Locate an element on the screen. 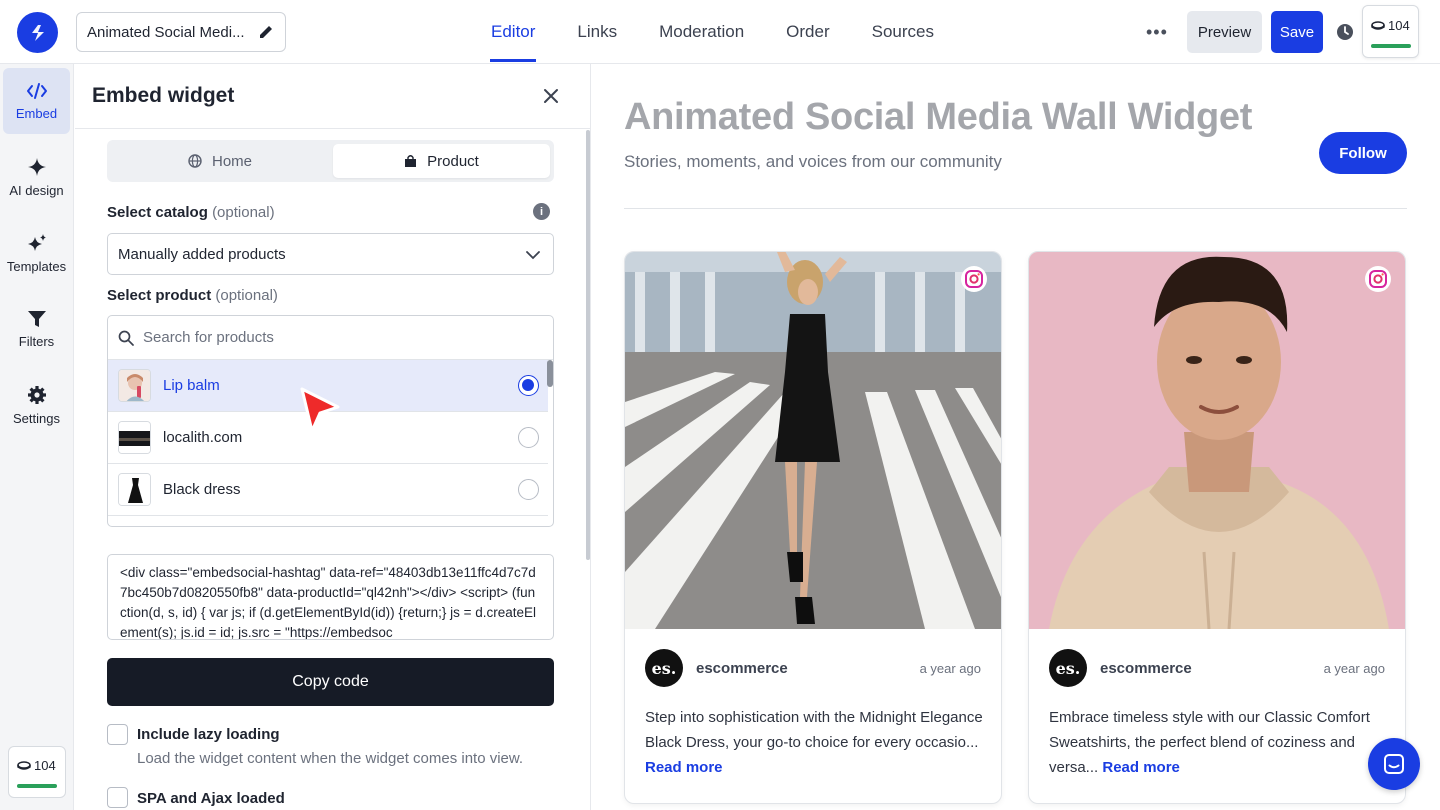 The image size is (1440, 810). chat-launcher-button is located at coordinates (1394, 764).